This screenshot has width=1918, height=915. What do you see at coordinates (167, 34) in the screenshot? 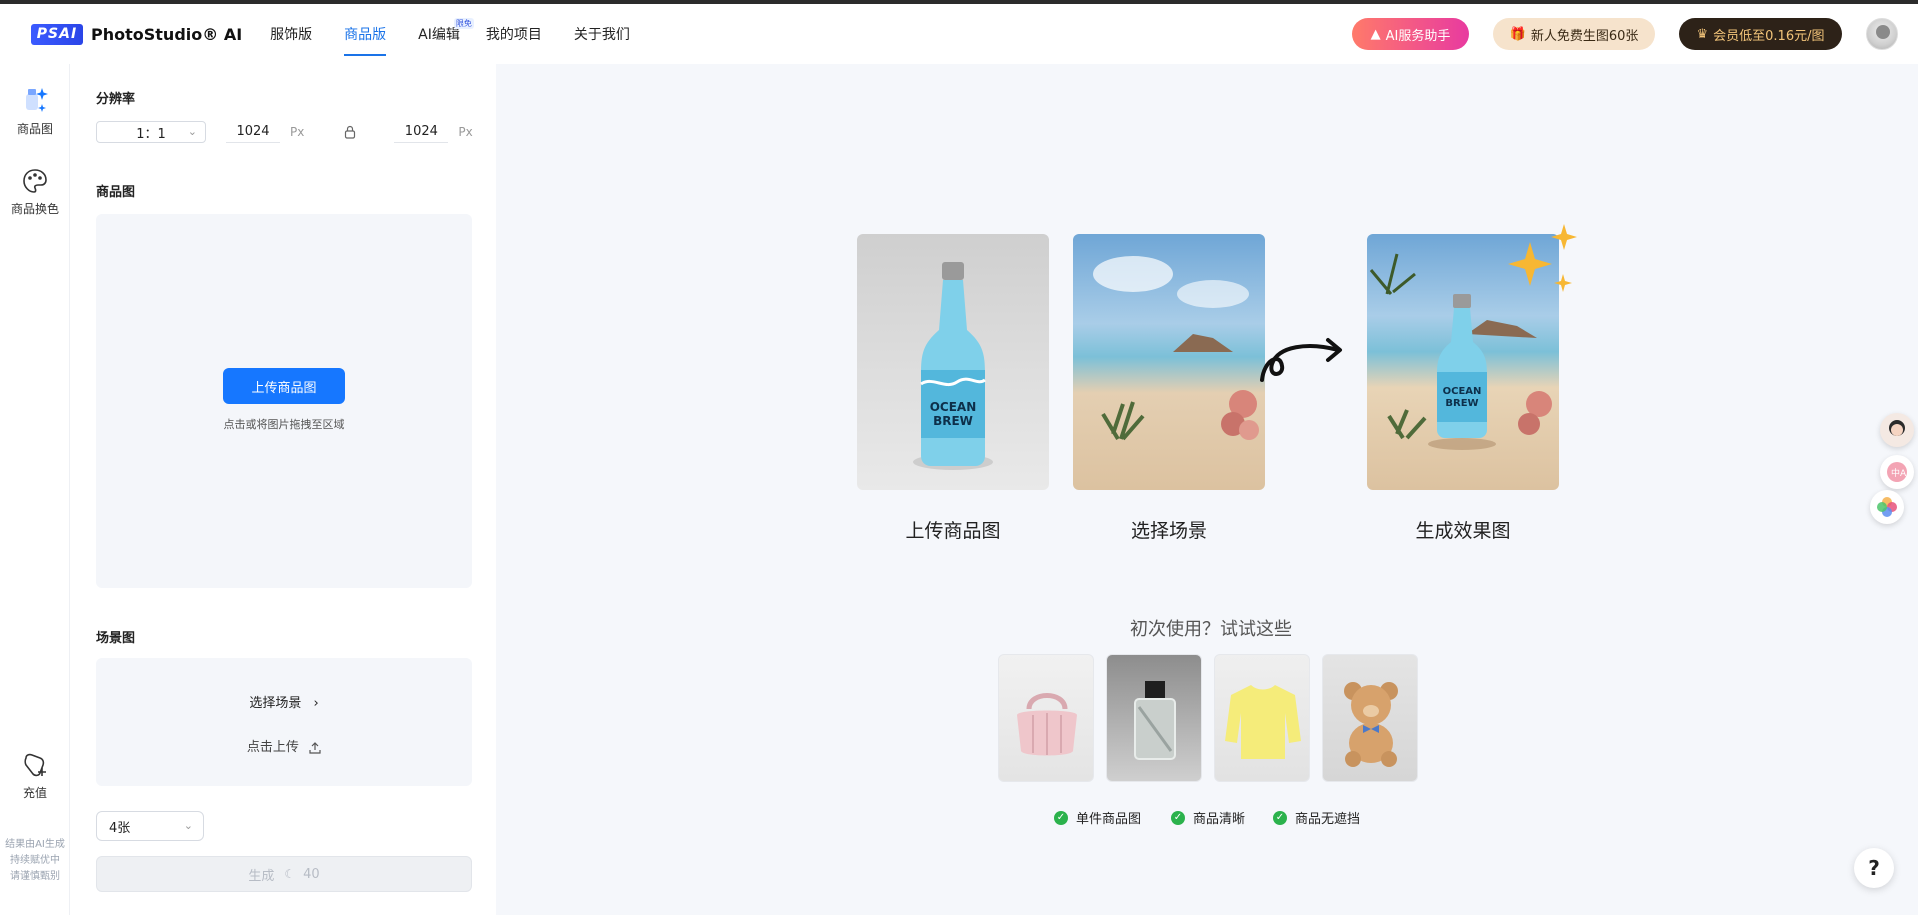
I see `brand-name: PhotoStudio® AI` at bounding box center [167, 34].